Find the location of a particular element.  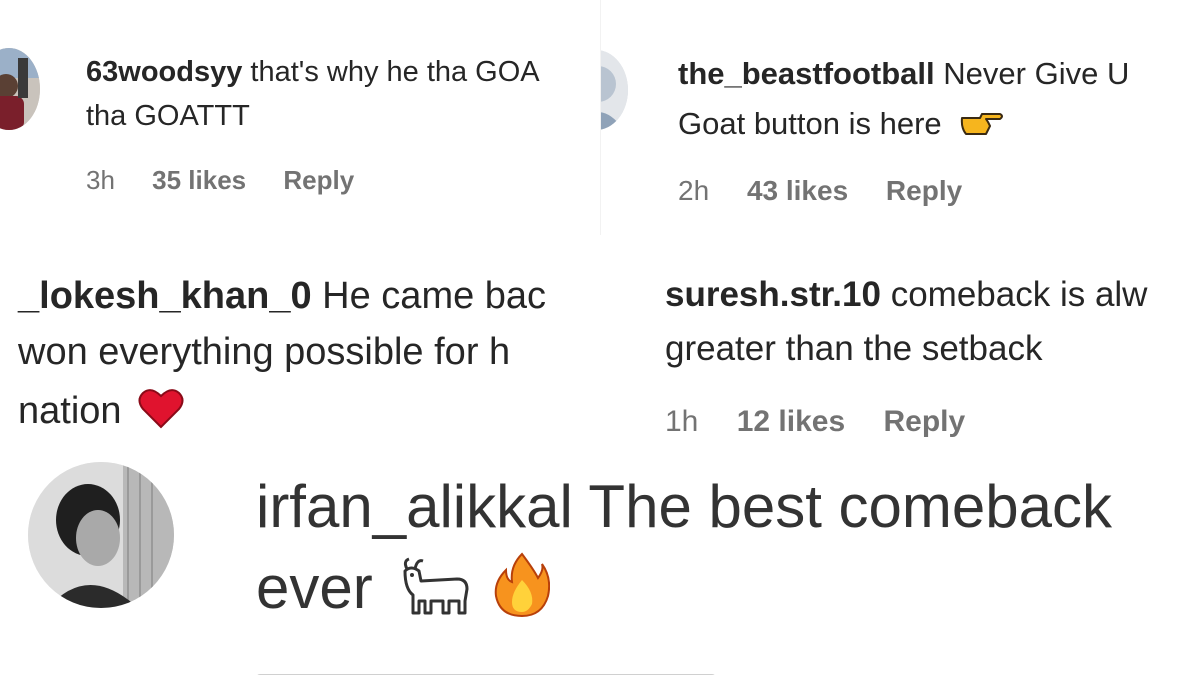

comment-meta: 1h 12 likes Reply is located at coordinates (830, 422).